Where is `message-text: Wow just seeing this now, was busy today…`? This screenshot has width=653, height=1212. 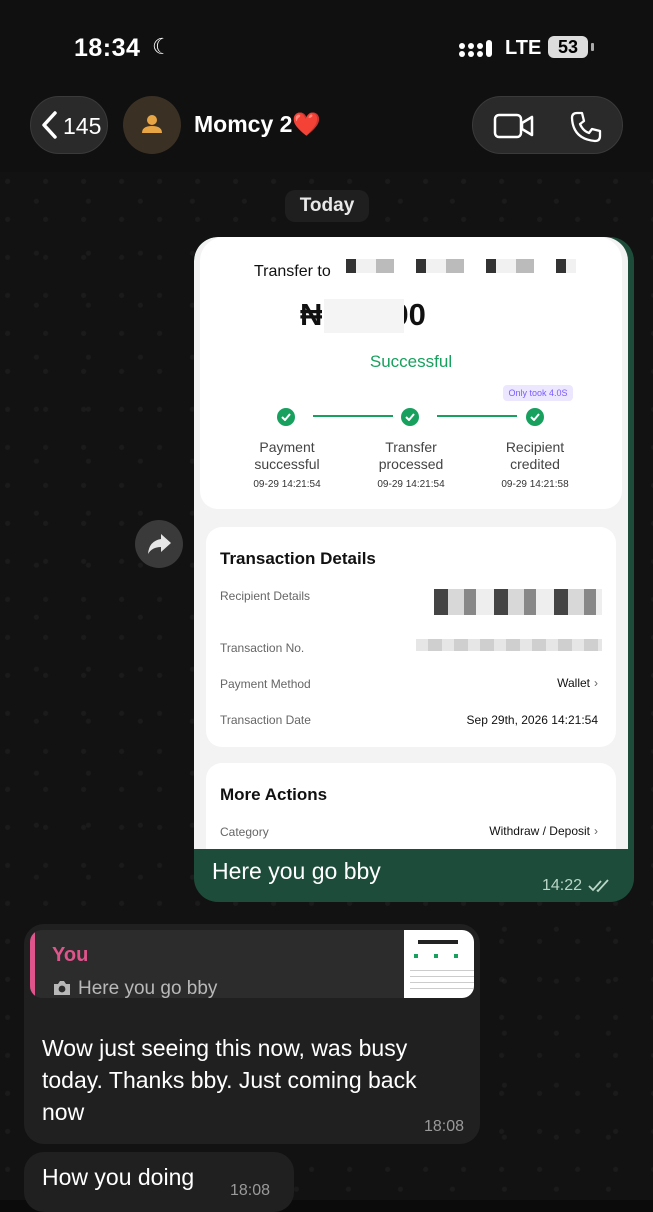
message-text: Wow just seeing this now, was busy today… is located at coordinates (229, 1080).